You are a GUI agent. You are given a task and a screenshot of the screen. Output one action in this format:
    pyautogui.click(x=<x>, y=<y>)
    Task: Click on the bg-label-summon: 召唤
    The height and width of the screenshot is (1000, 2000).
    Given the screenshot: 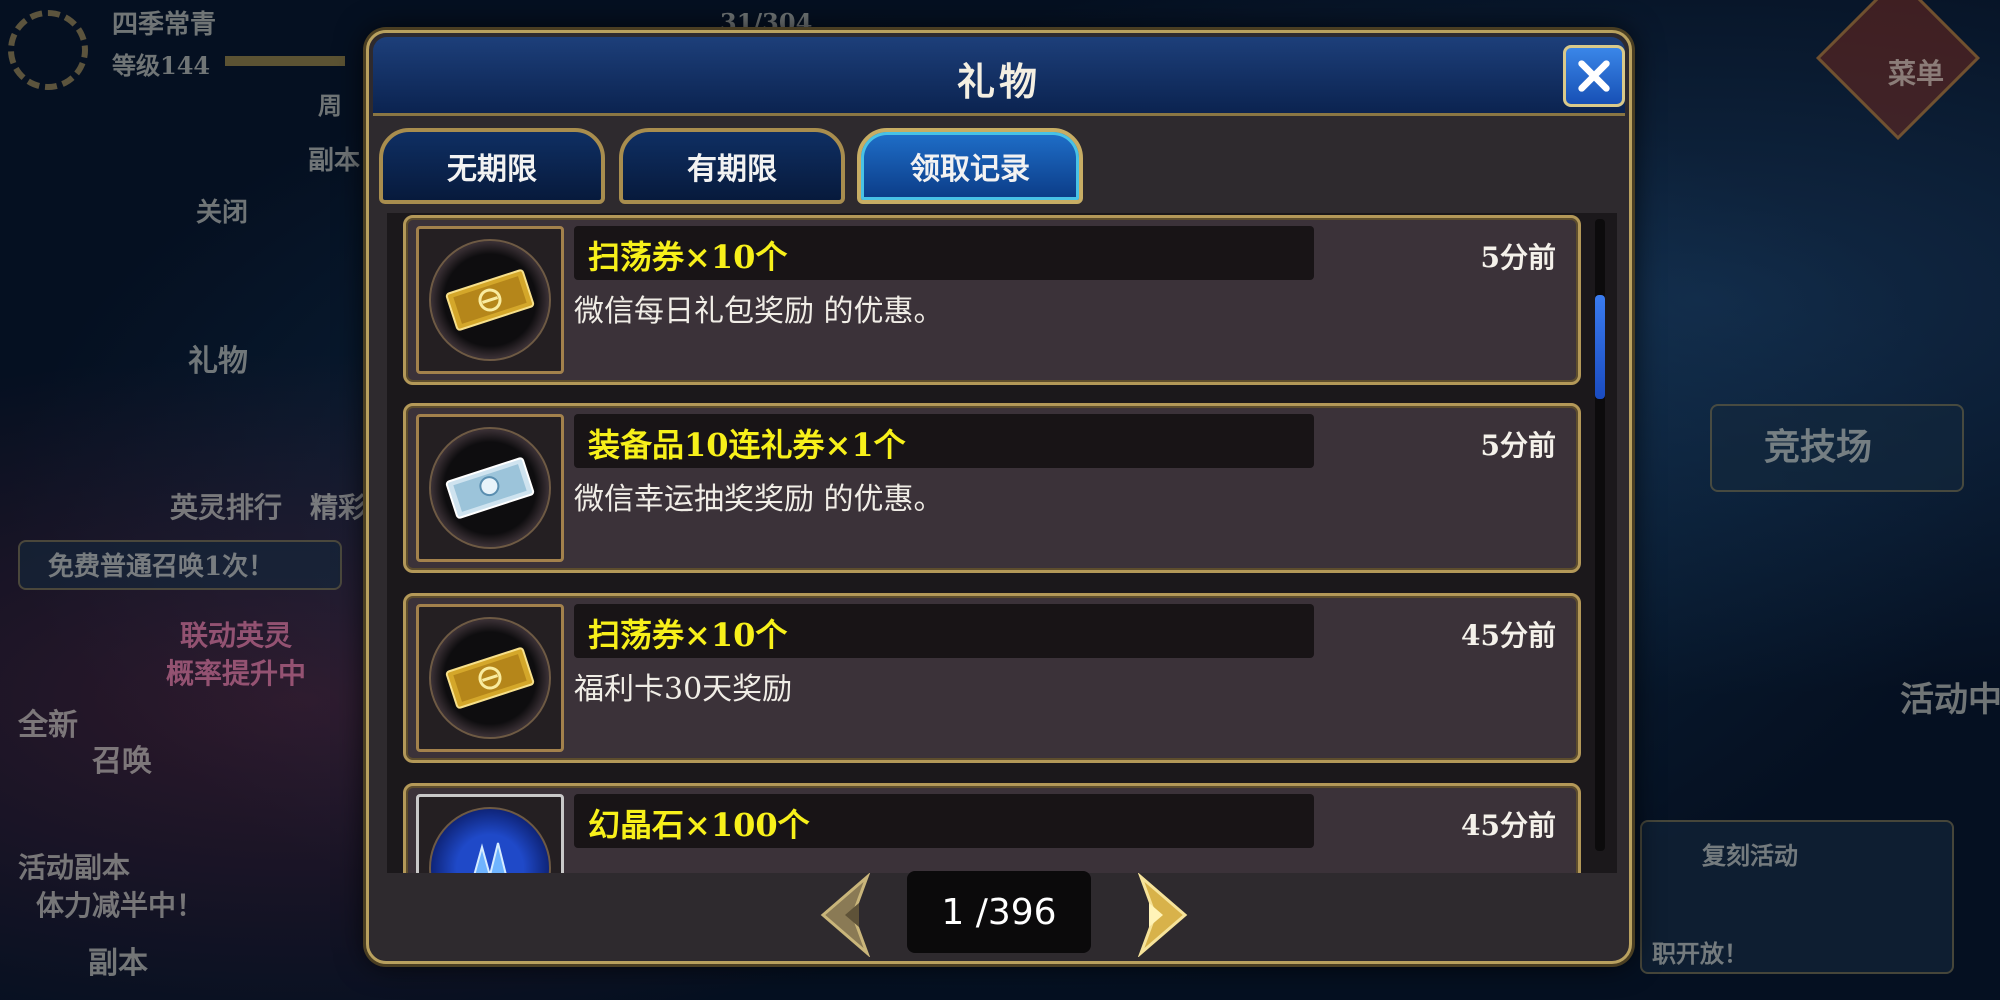 What is the action you would take?
    pyautogui.click(x=122, y=761)
    